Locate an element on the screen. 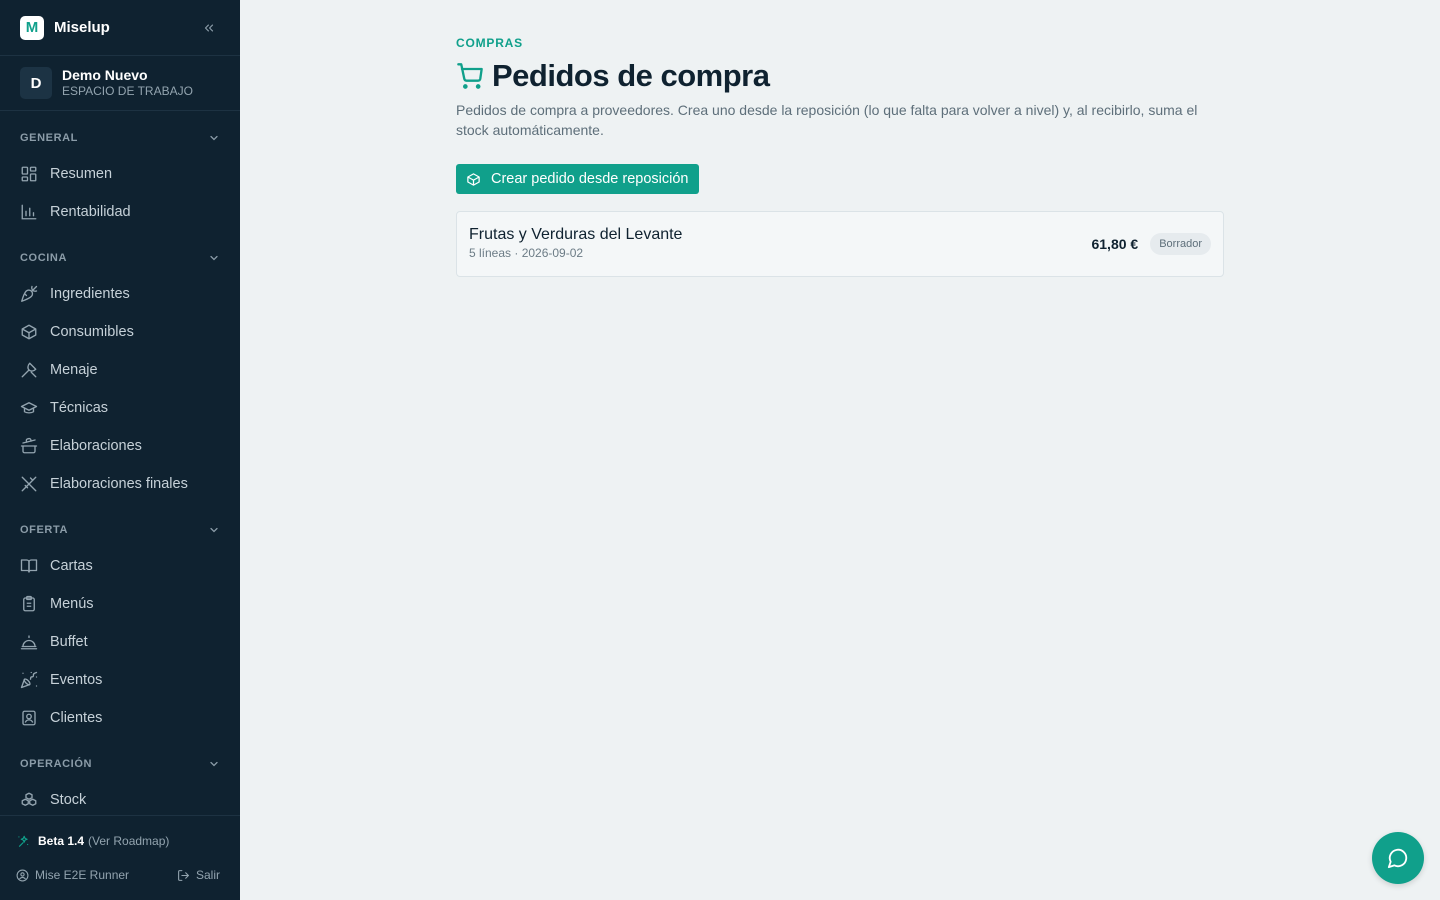 The width and height of the screenshot is (1440, 900). message-circle-icon is located at coordinates (1397, 858).